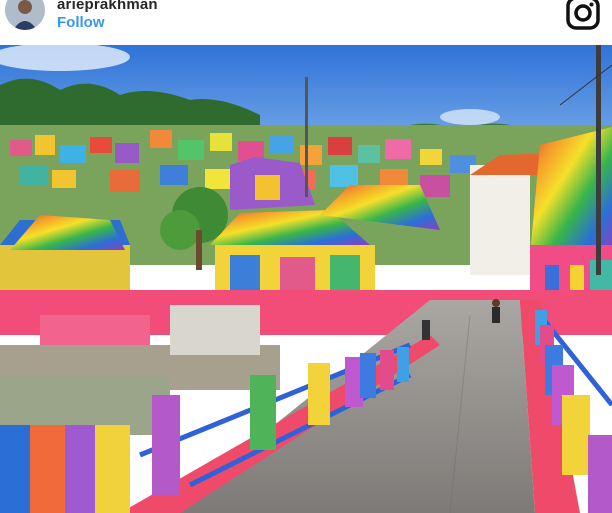  Describe the element at coordinates (81, 22) in the screenshot. I see `follow-button: Follow` at that location.